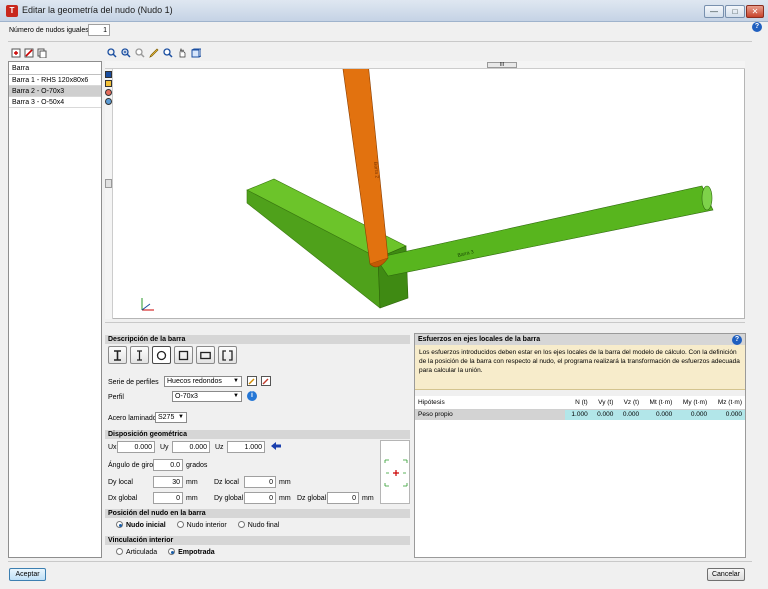 This screenshot has height=589, width=768. Describe the element at coordinates (727, 403) in the screenshot. I see `column-header: Mz (t·m)` at that location.